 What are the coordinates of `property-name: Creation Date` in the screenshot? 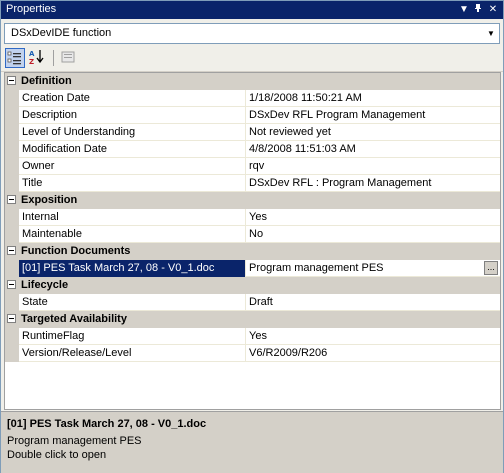 It's located at (56, 98).